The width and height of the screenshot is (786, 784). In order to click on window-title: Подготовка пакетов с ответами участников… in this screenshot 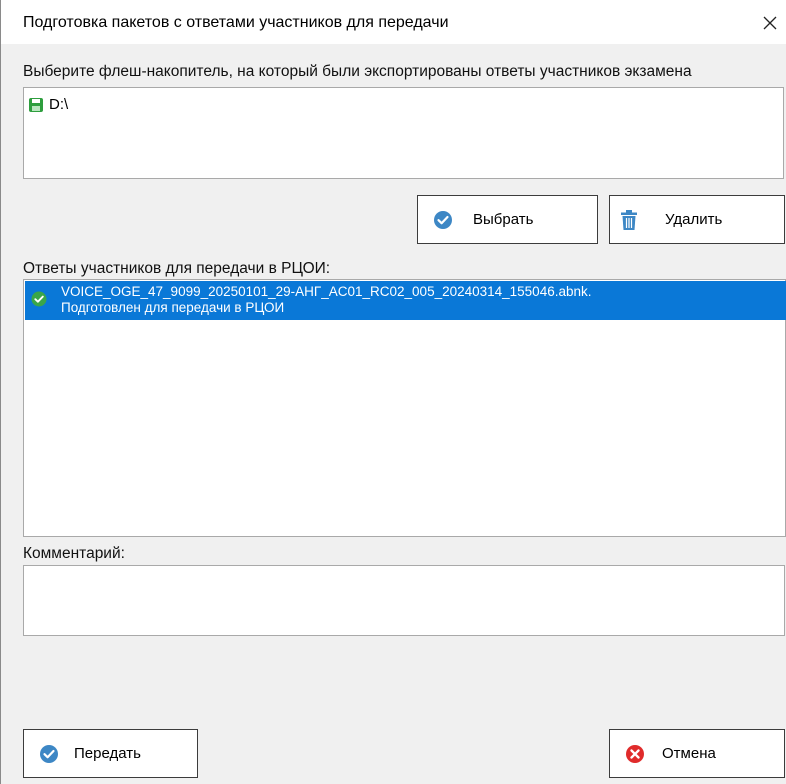, I will do `click(236, 22)`.